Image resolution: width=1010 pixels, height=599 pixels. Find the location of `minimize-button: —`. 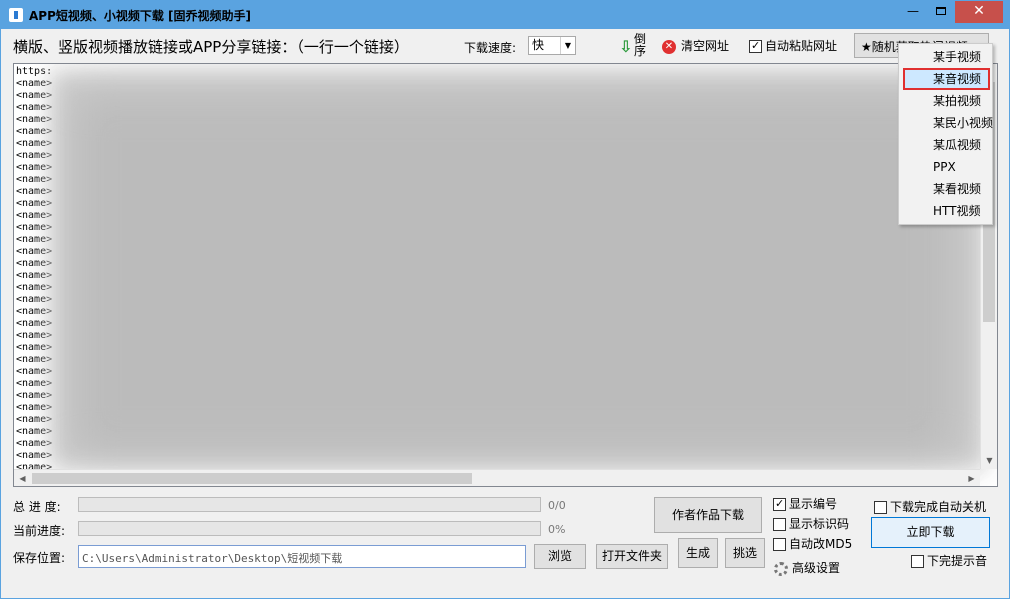

minimize-button: — is located at coordinates (913, 12).